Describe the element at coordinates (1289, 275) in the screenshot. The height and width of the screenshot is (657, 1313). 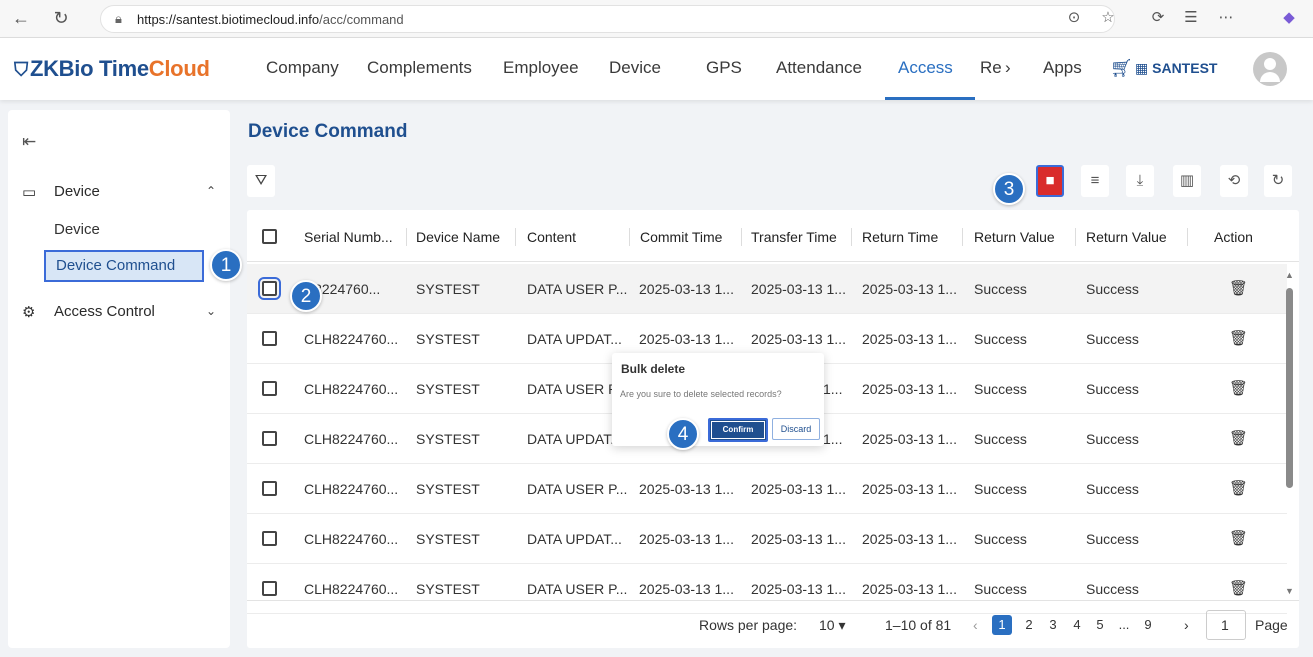
I see `scroll-up-icon: ▲` at that location.